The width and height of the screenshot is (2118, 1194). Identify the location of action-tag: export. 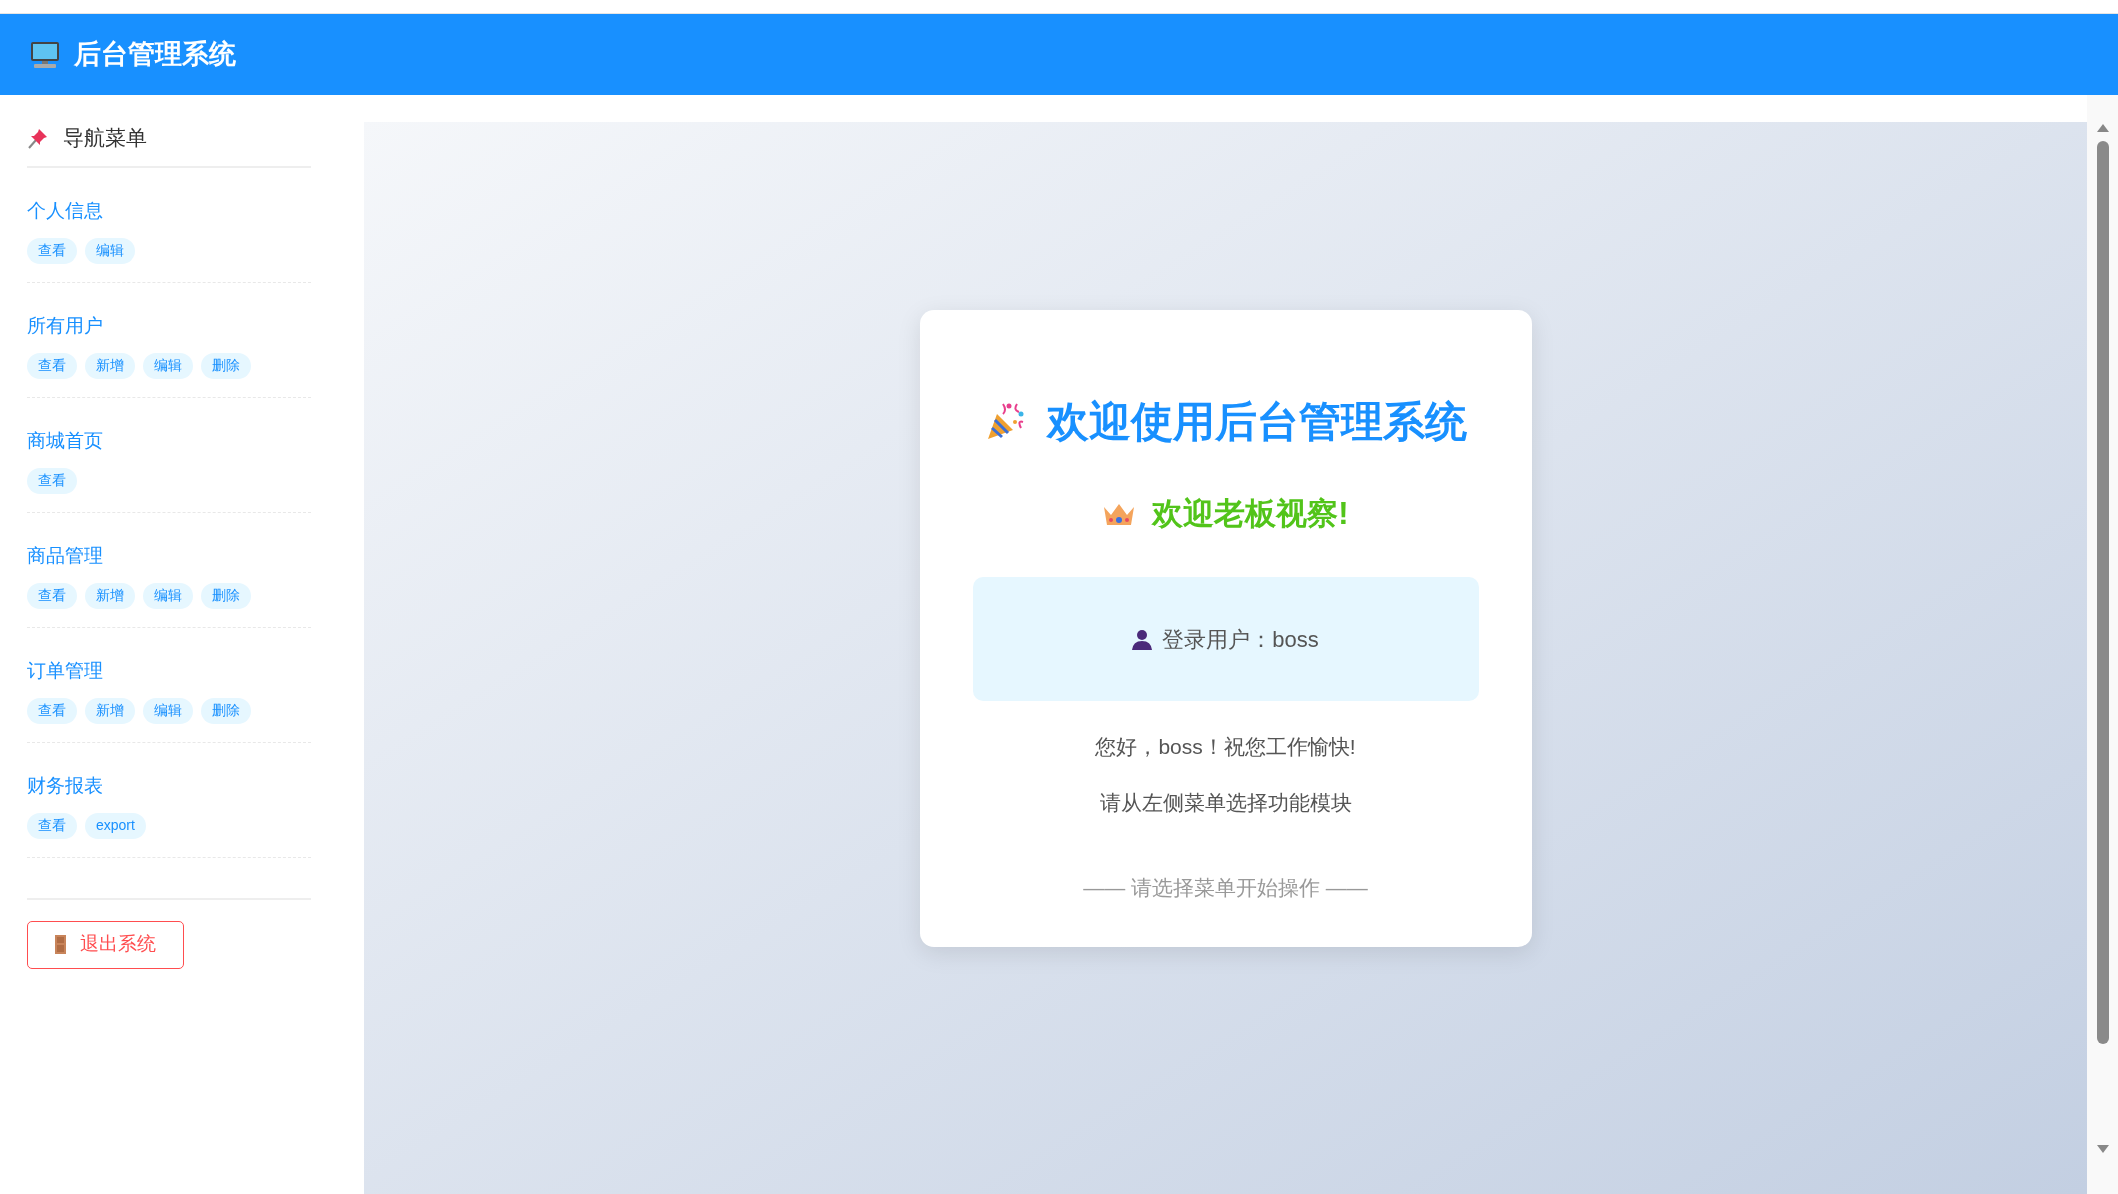
(115, 825).